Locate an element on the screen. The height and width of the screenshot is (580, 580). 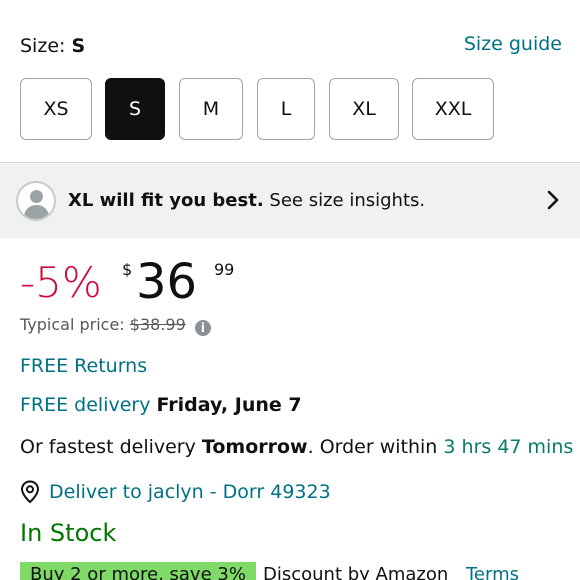
chevron-right-icon is located at coordinates (553, 200).